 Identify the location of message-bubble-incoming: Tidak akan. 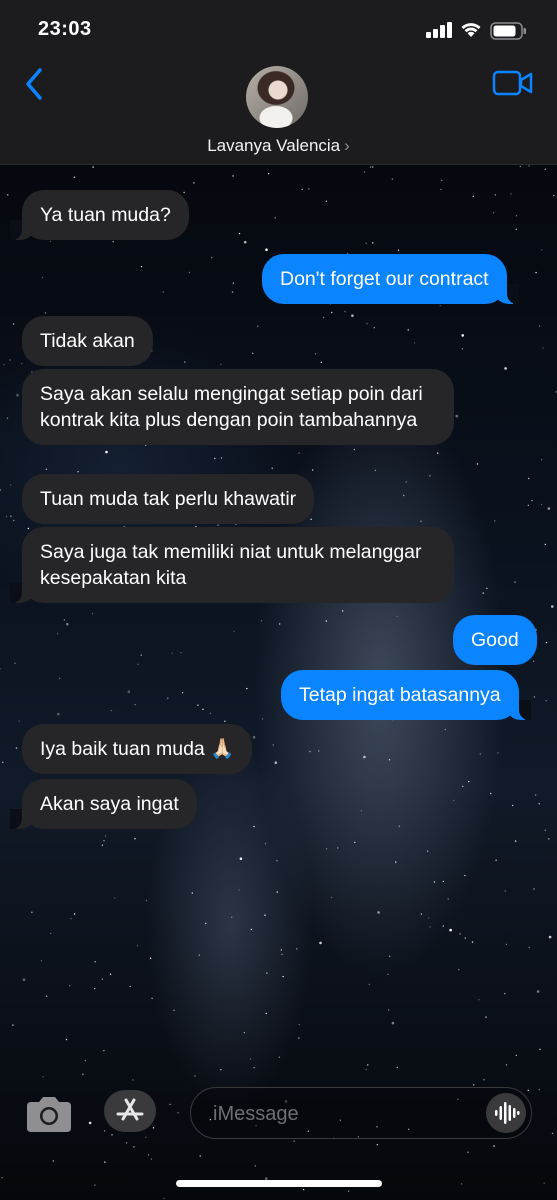
(87, 341).